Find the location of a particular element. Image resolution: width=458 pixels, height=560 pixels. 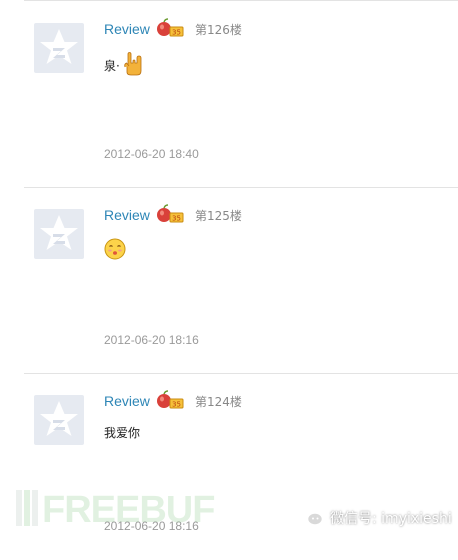

freebuf-watermark: FREEBUF is located at coordinates (115, 510).